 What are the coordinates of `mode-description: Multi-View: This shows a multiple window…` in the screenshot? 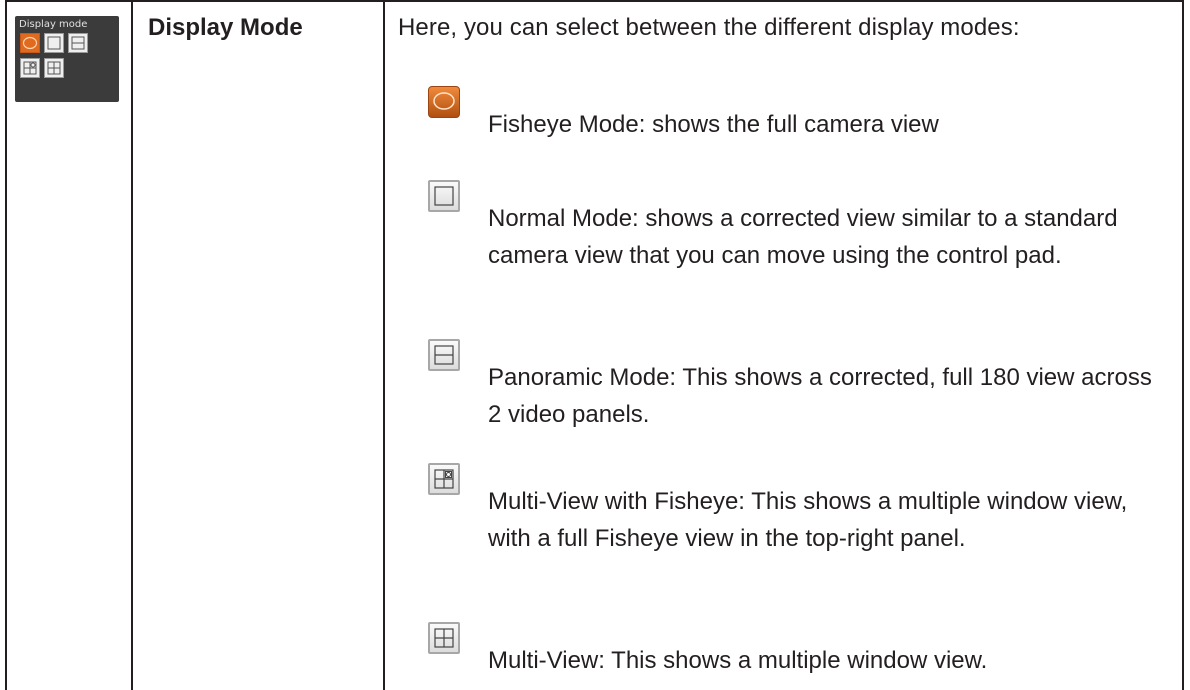 It's located at (738, 660).